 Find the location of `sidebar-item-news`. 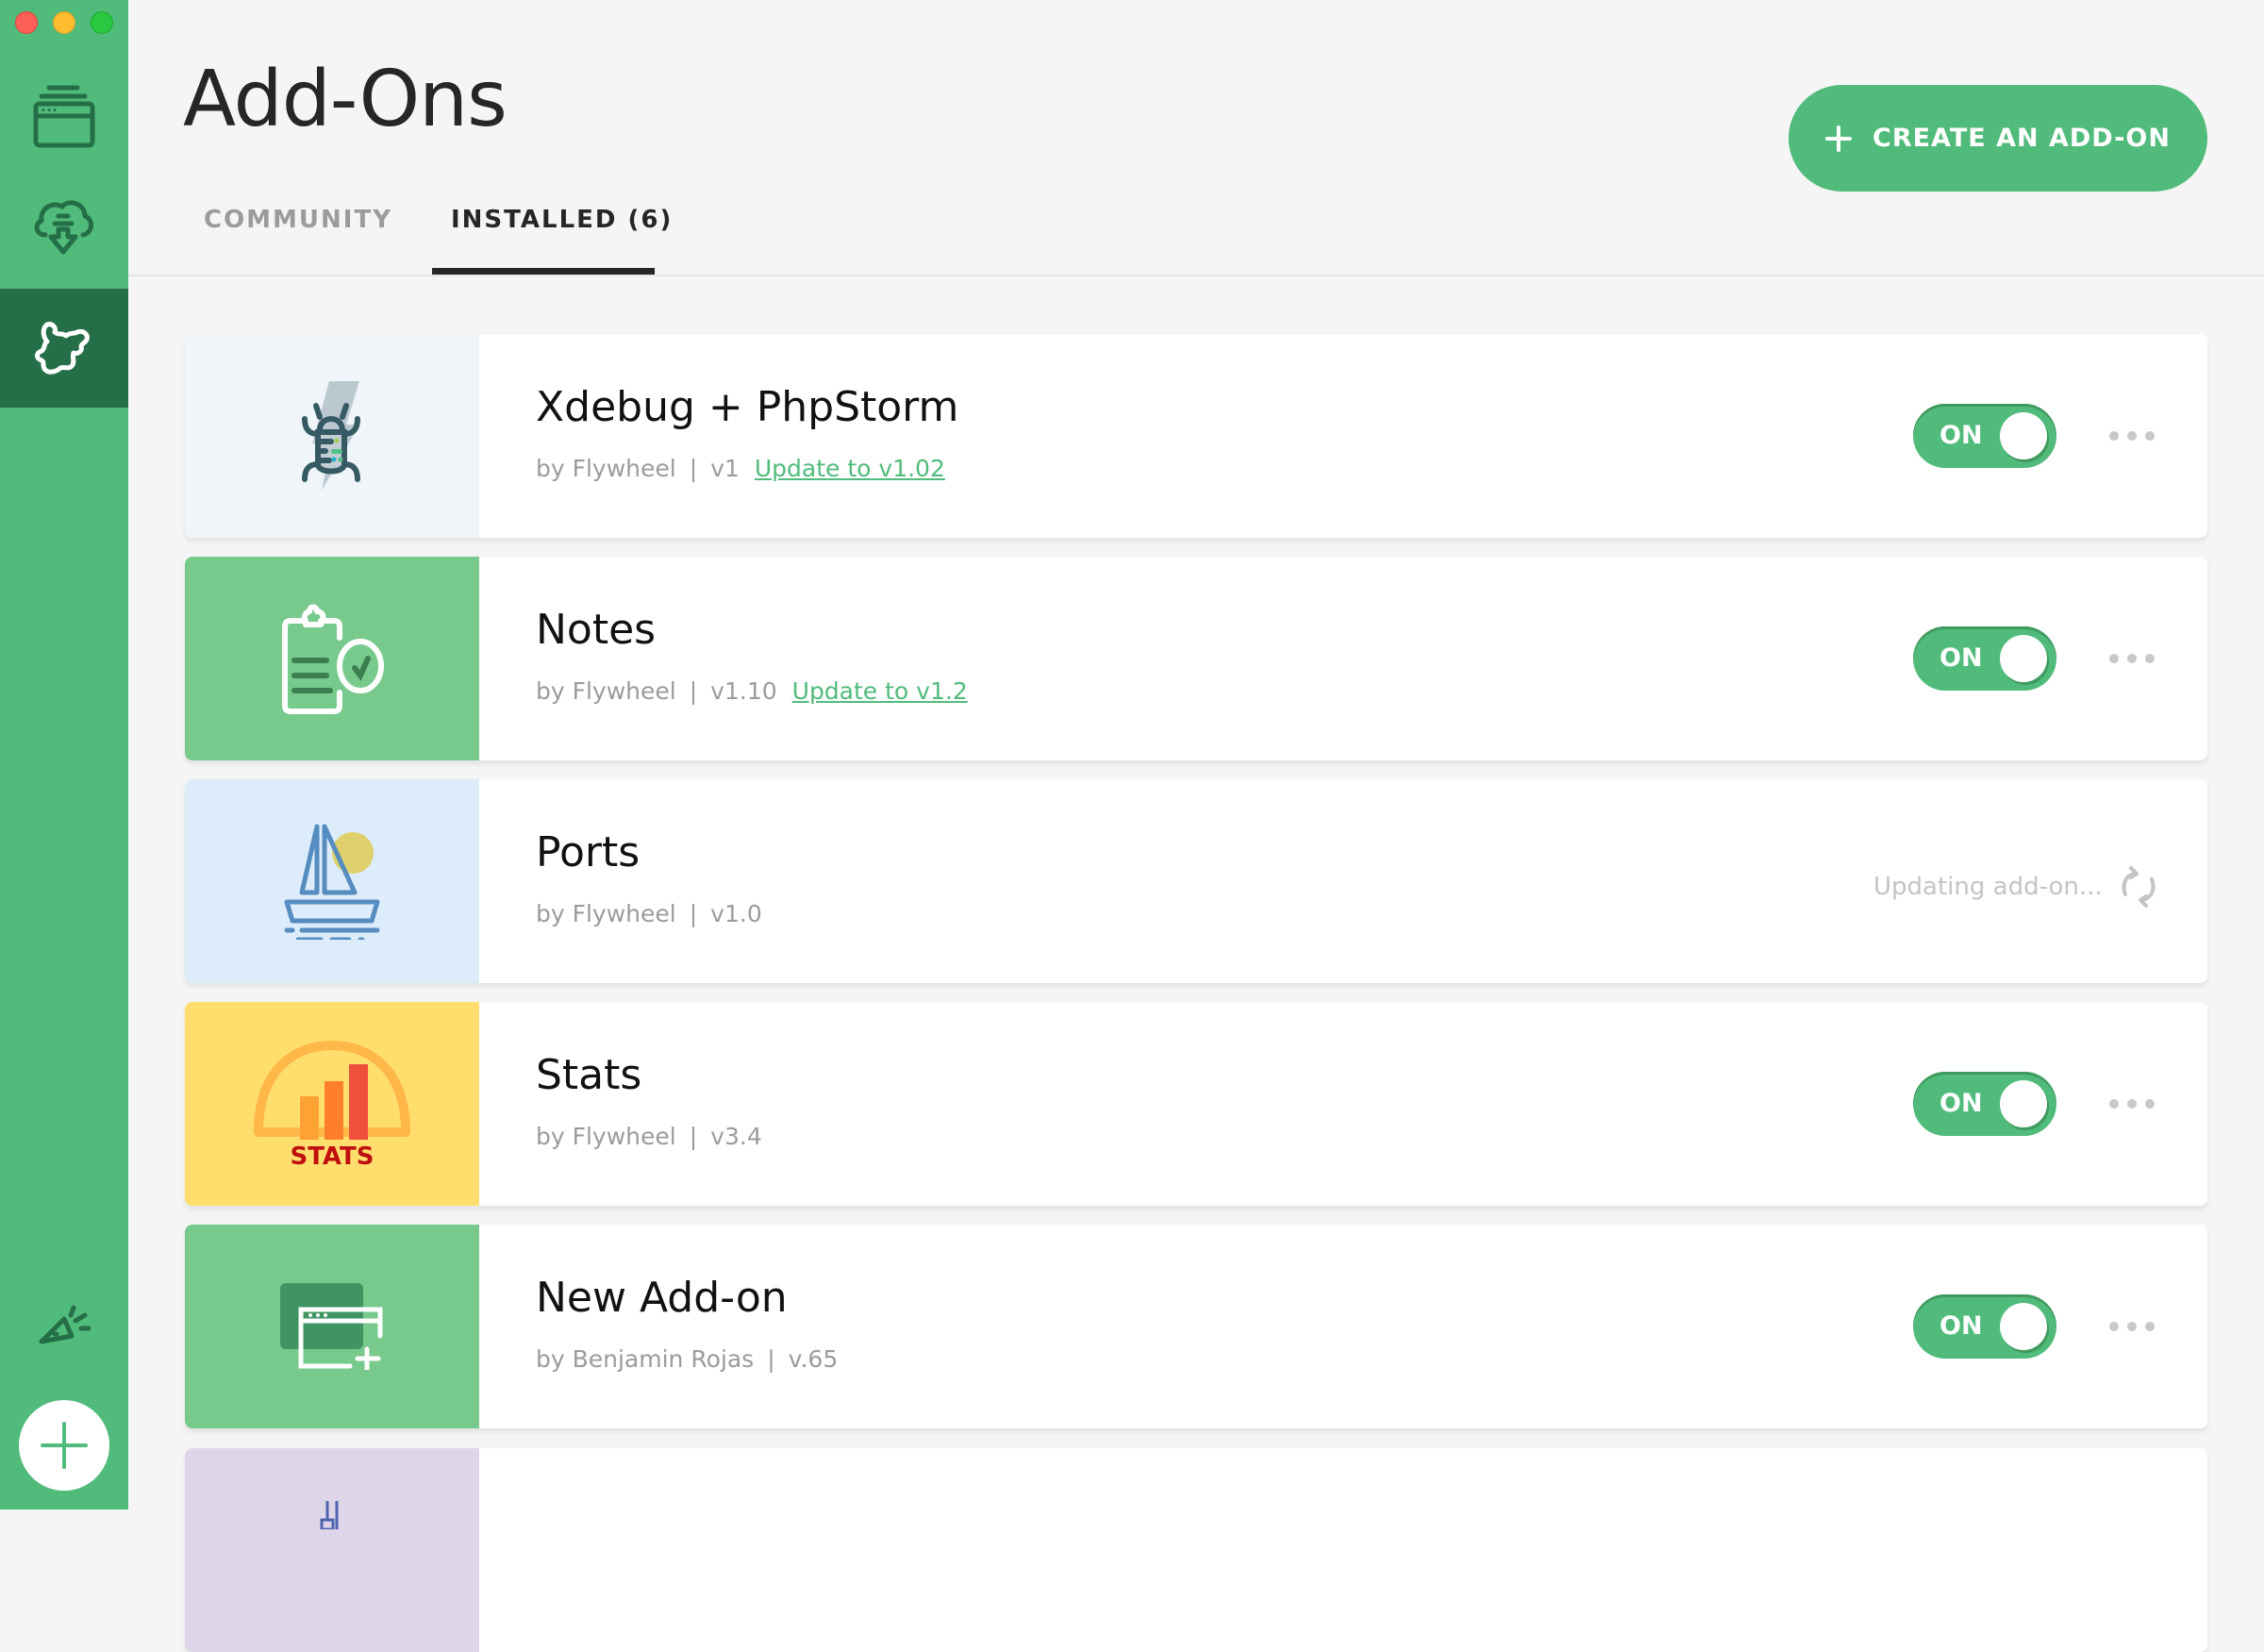

sidebar-item-news is located at coordinates (64, 1326).